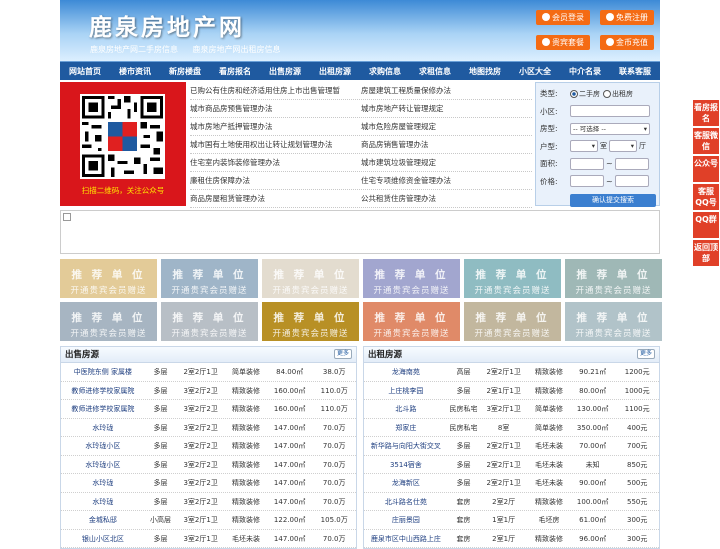  I want to click on nav-map-search: 地图找房, so click(485, 71).